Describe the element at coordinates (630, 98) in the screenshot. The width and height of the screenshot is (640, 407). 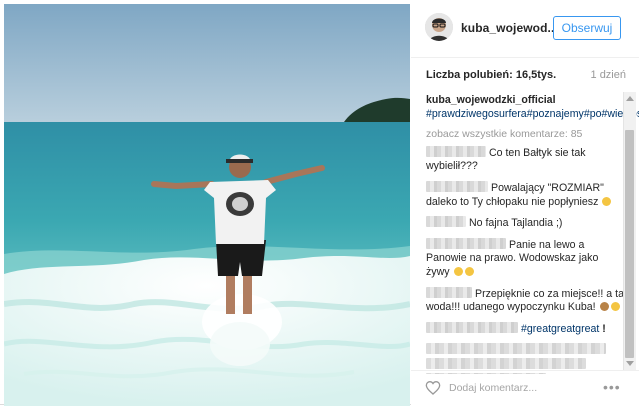
I see `scroll-up-arrow-icon` at that location.